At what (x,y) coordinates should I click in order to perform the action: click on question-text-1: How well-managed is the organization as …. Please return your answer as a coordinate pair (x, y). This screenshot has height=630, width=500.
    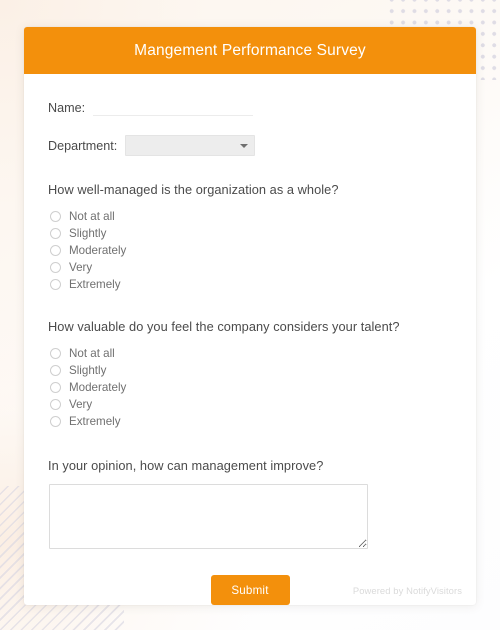
    Looking at the image, I should click on (193, 189).